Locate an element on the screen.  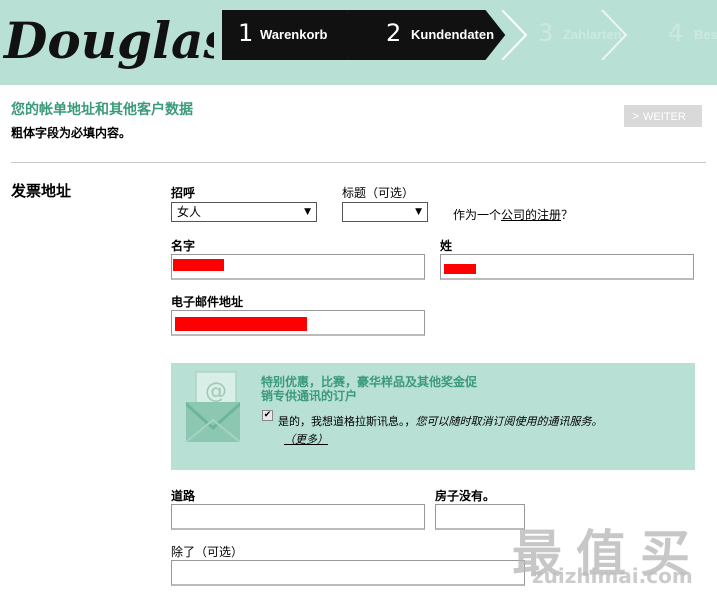
weiter-label: WEITER is located at coordinates (664, 117).